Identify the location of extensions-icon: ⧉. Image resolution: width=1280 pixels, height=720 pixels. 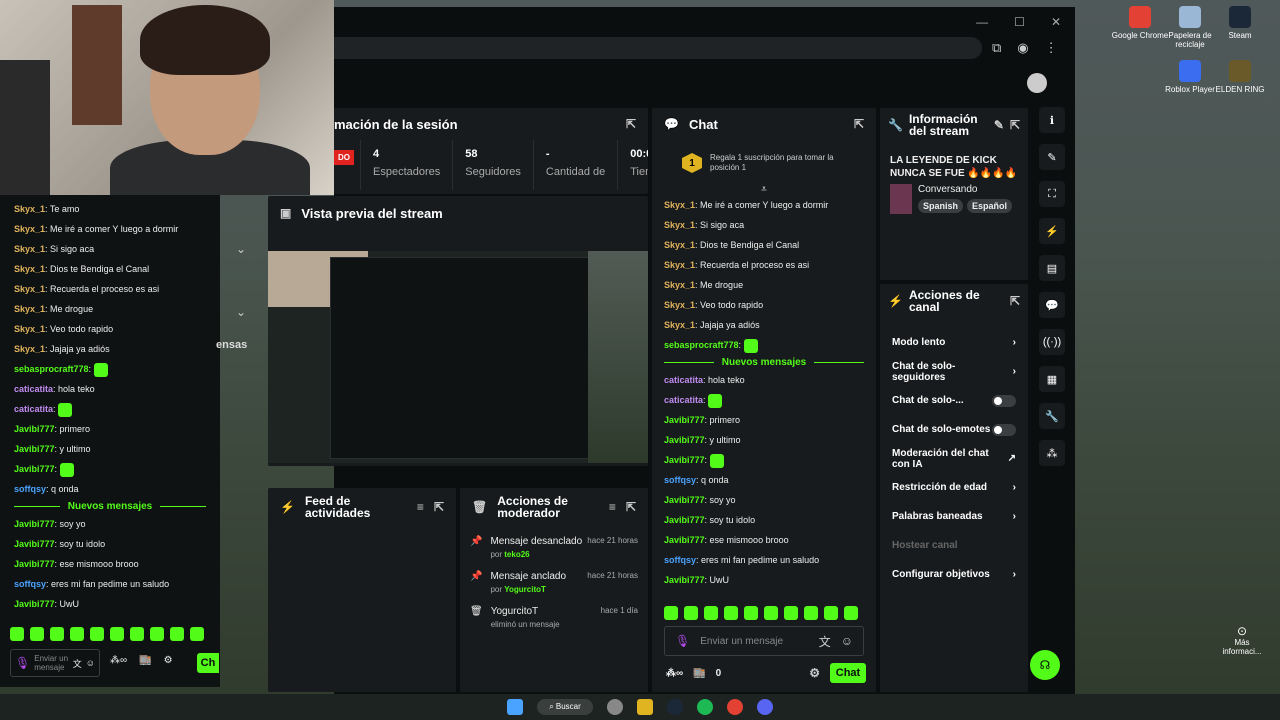
(996, 48).